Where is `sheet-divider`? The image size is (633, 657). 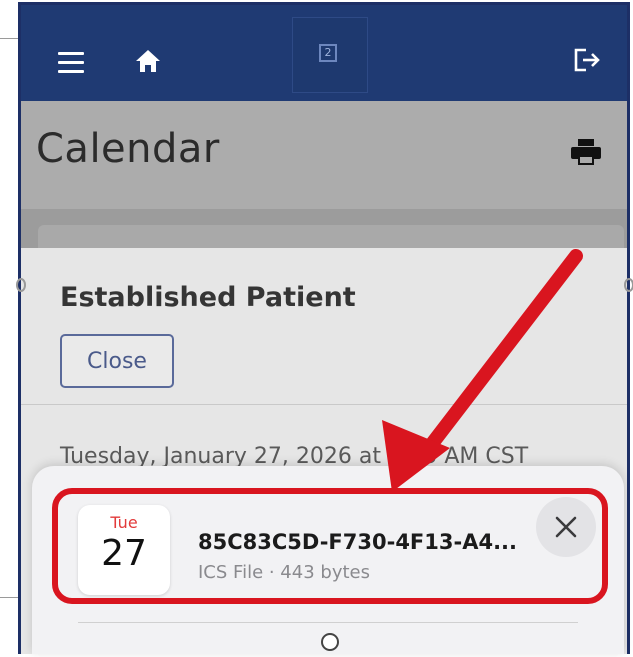 sheet-divider is located at coordinates (328, 622).